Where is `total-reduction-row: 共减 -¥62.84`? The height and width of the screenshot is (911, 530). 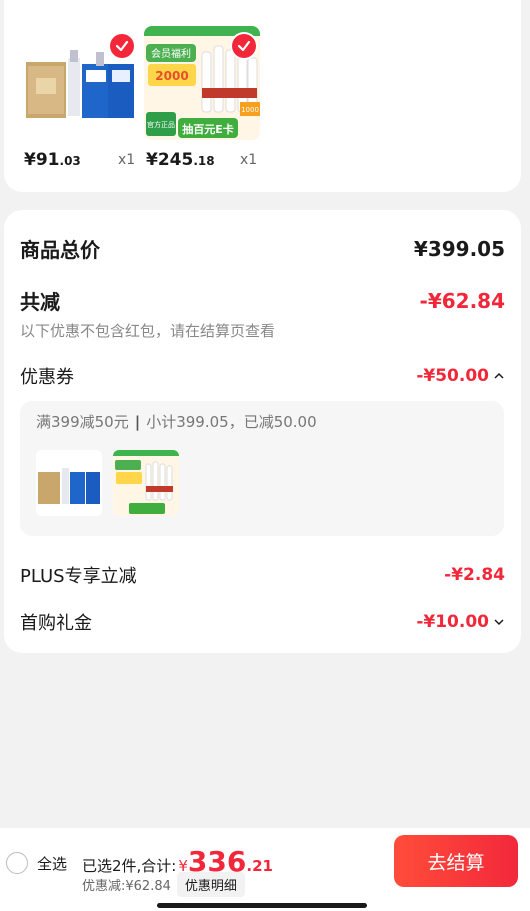
total-reduction-row: 共减 -¥62.84 is located at coordinates (262, 300).